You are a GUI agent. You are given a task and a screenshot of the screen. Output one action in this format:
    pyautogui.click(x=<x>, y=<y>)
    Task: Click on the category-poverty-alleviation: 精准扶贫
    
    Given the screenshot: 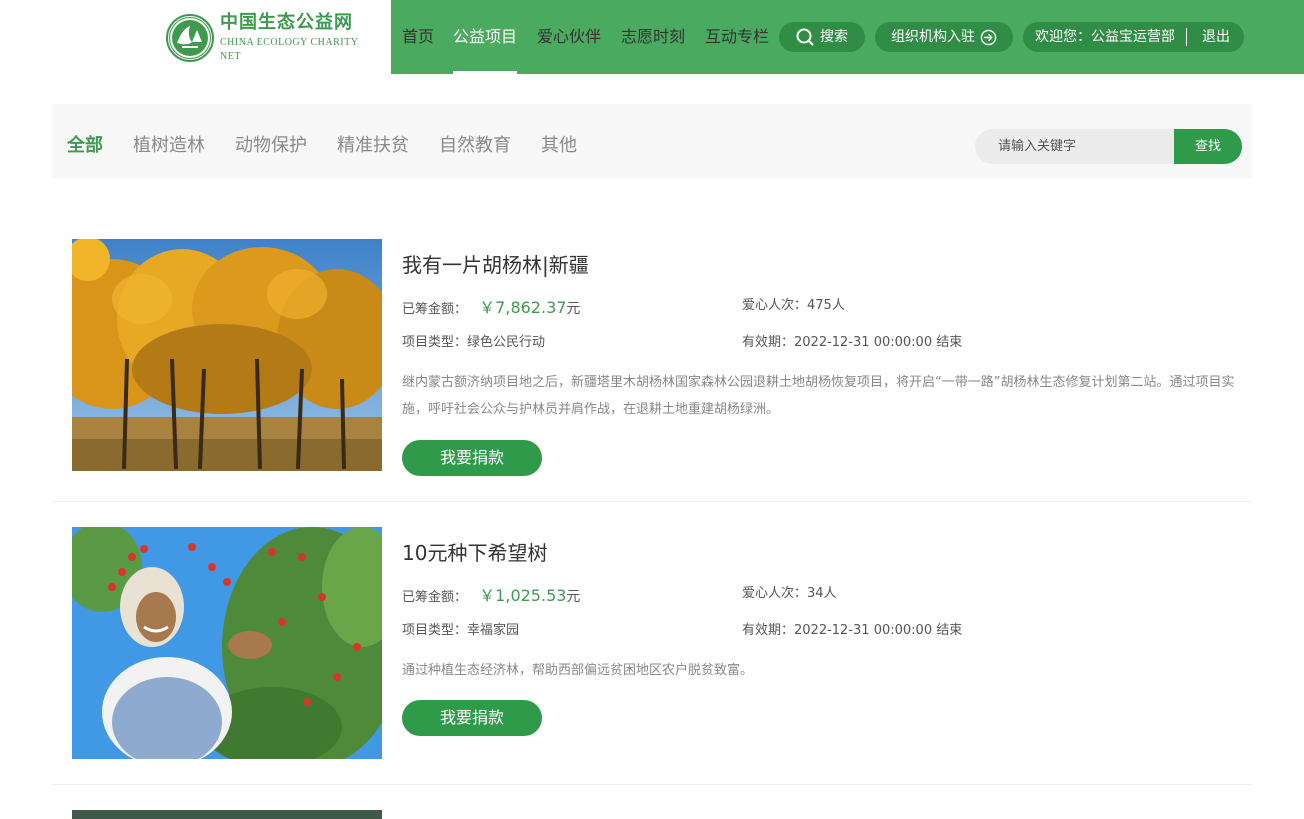 What is the action you would take?
    pyautogui.click(x=373, y=141)
    